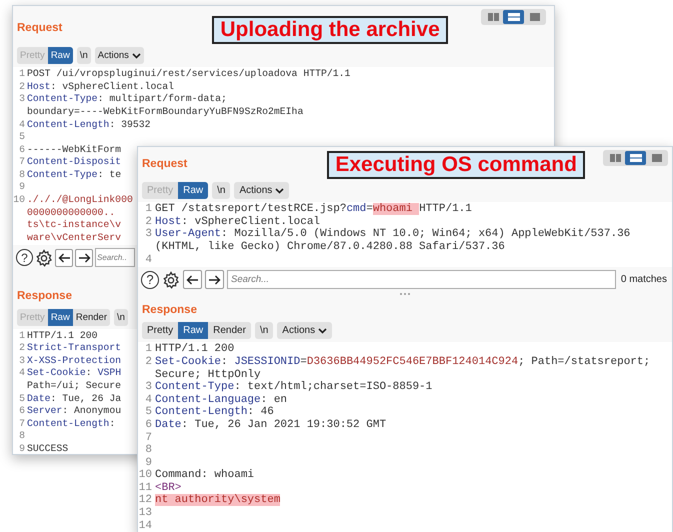  Describe the element at coordinates (74, 386) in the screenshot. I see `code-line: Path=/ui; Secure` at that location.